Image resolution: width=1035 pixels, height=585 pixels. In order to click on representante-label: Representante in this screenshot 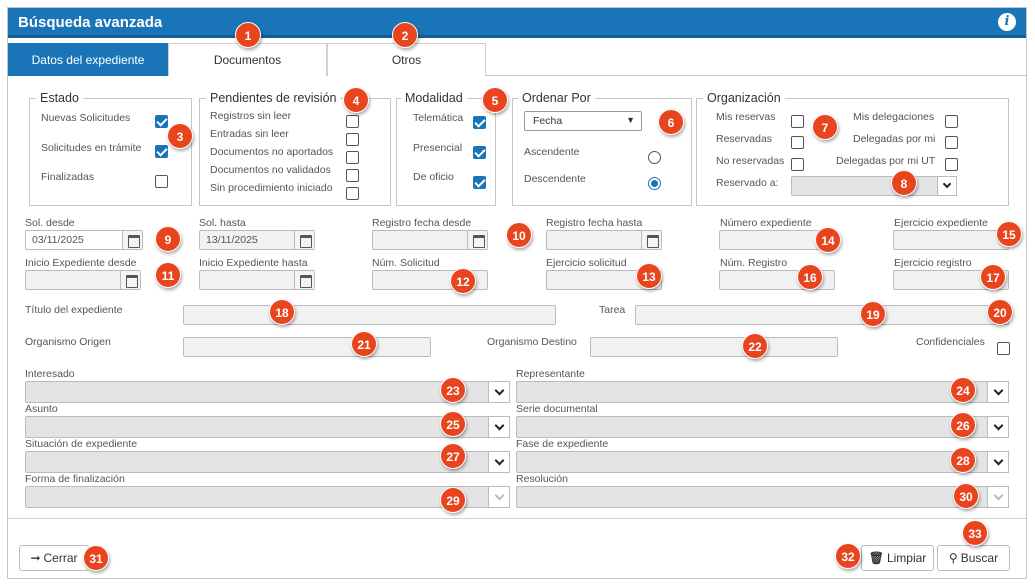, I will do `click(550, 374)`.